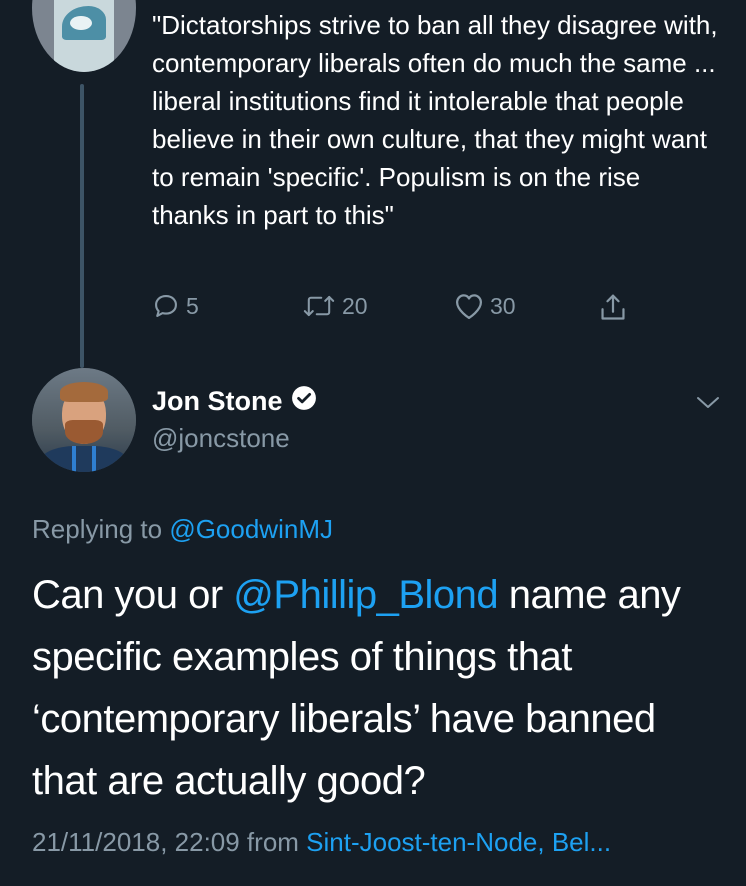 The height and width of the screenshot is (886, 746). Describe the element at coordinates (485, 306) in the screenshot. I see `like-button: 30` at that location.